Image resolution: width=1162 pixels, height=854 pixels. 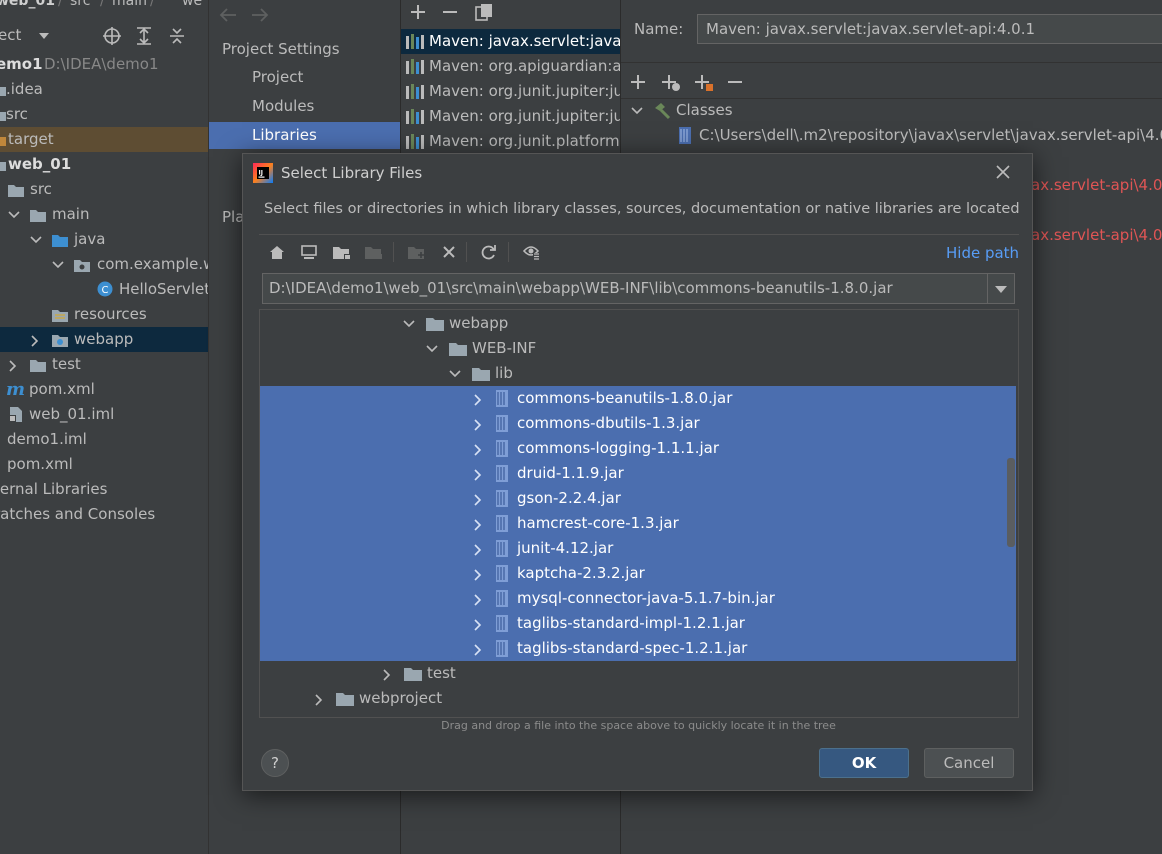 I want to click on jar-row: mysql-connector-java-5.1.7-bin.jar, so click(x=638, y=598).